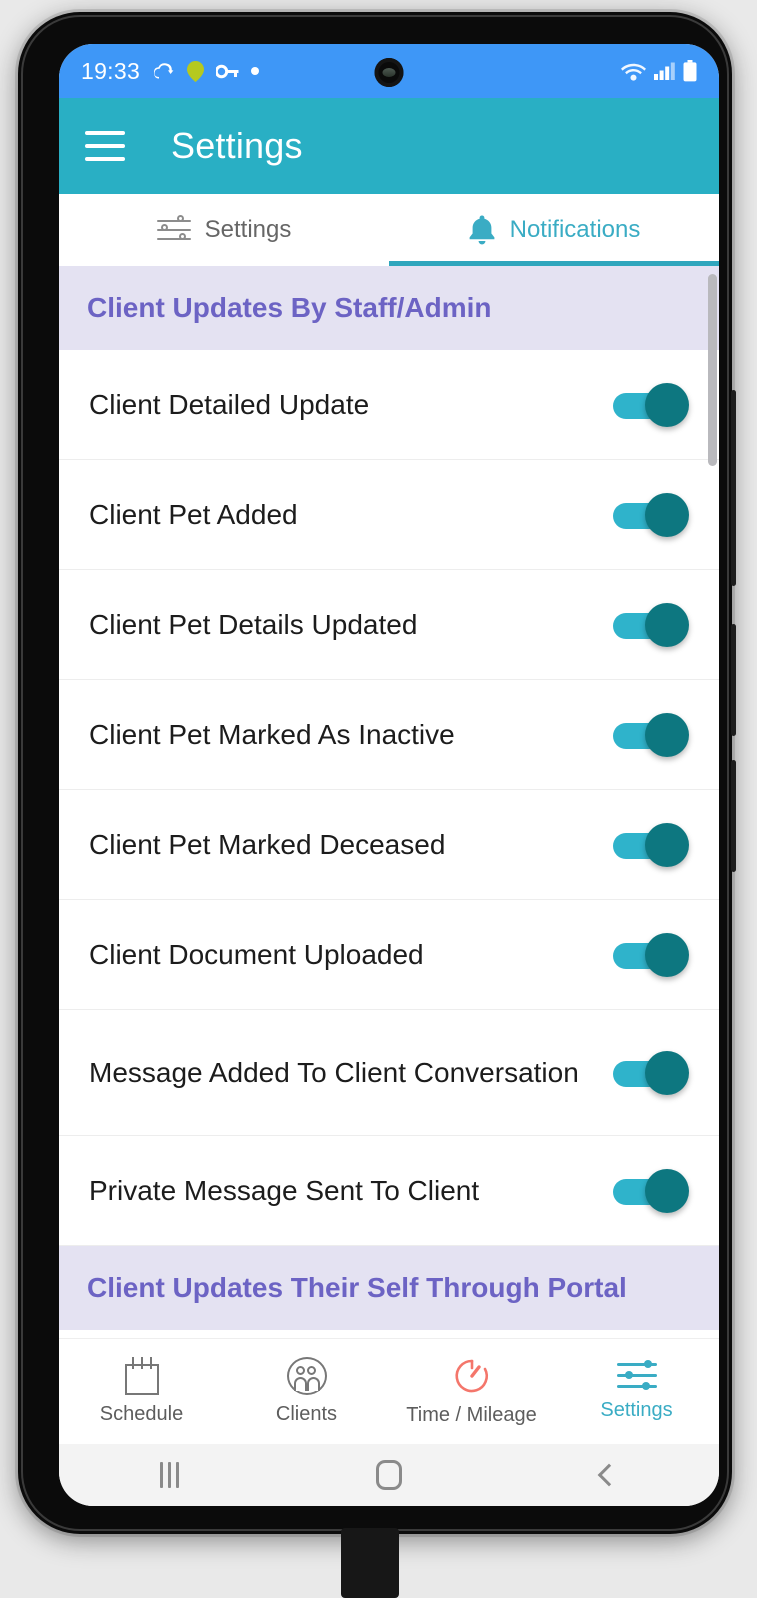 This screenshot has width=757, height=1598. I want to click on cellular-signal-icon, so click(664, 71).